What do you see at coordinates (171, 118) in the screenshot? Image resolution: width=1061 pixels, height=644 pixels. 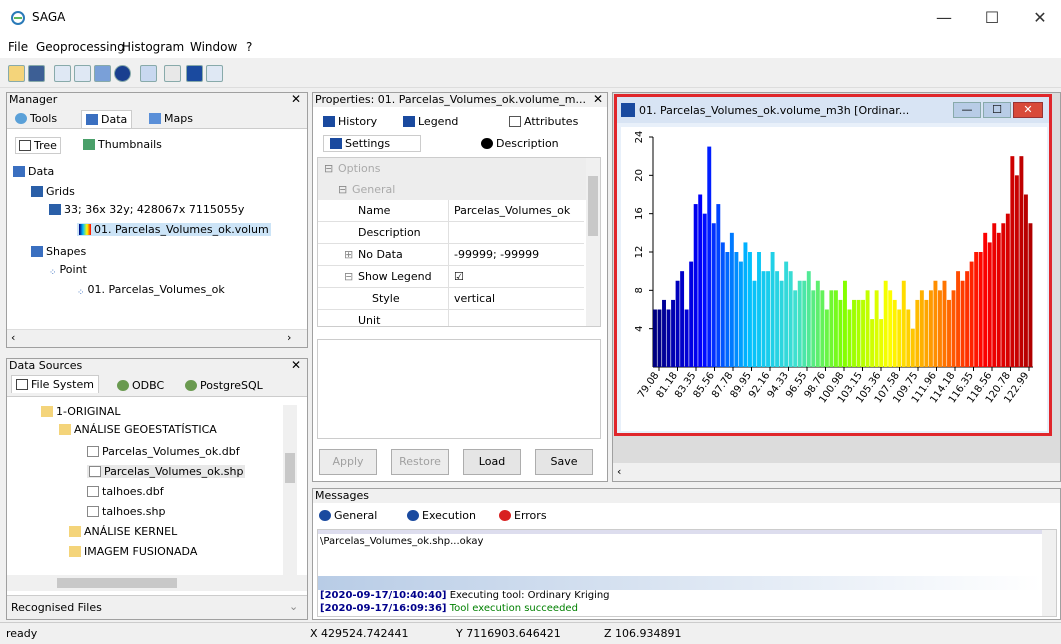 I see `tab-maps: Maps` at bounding box center [171, 118].